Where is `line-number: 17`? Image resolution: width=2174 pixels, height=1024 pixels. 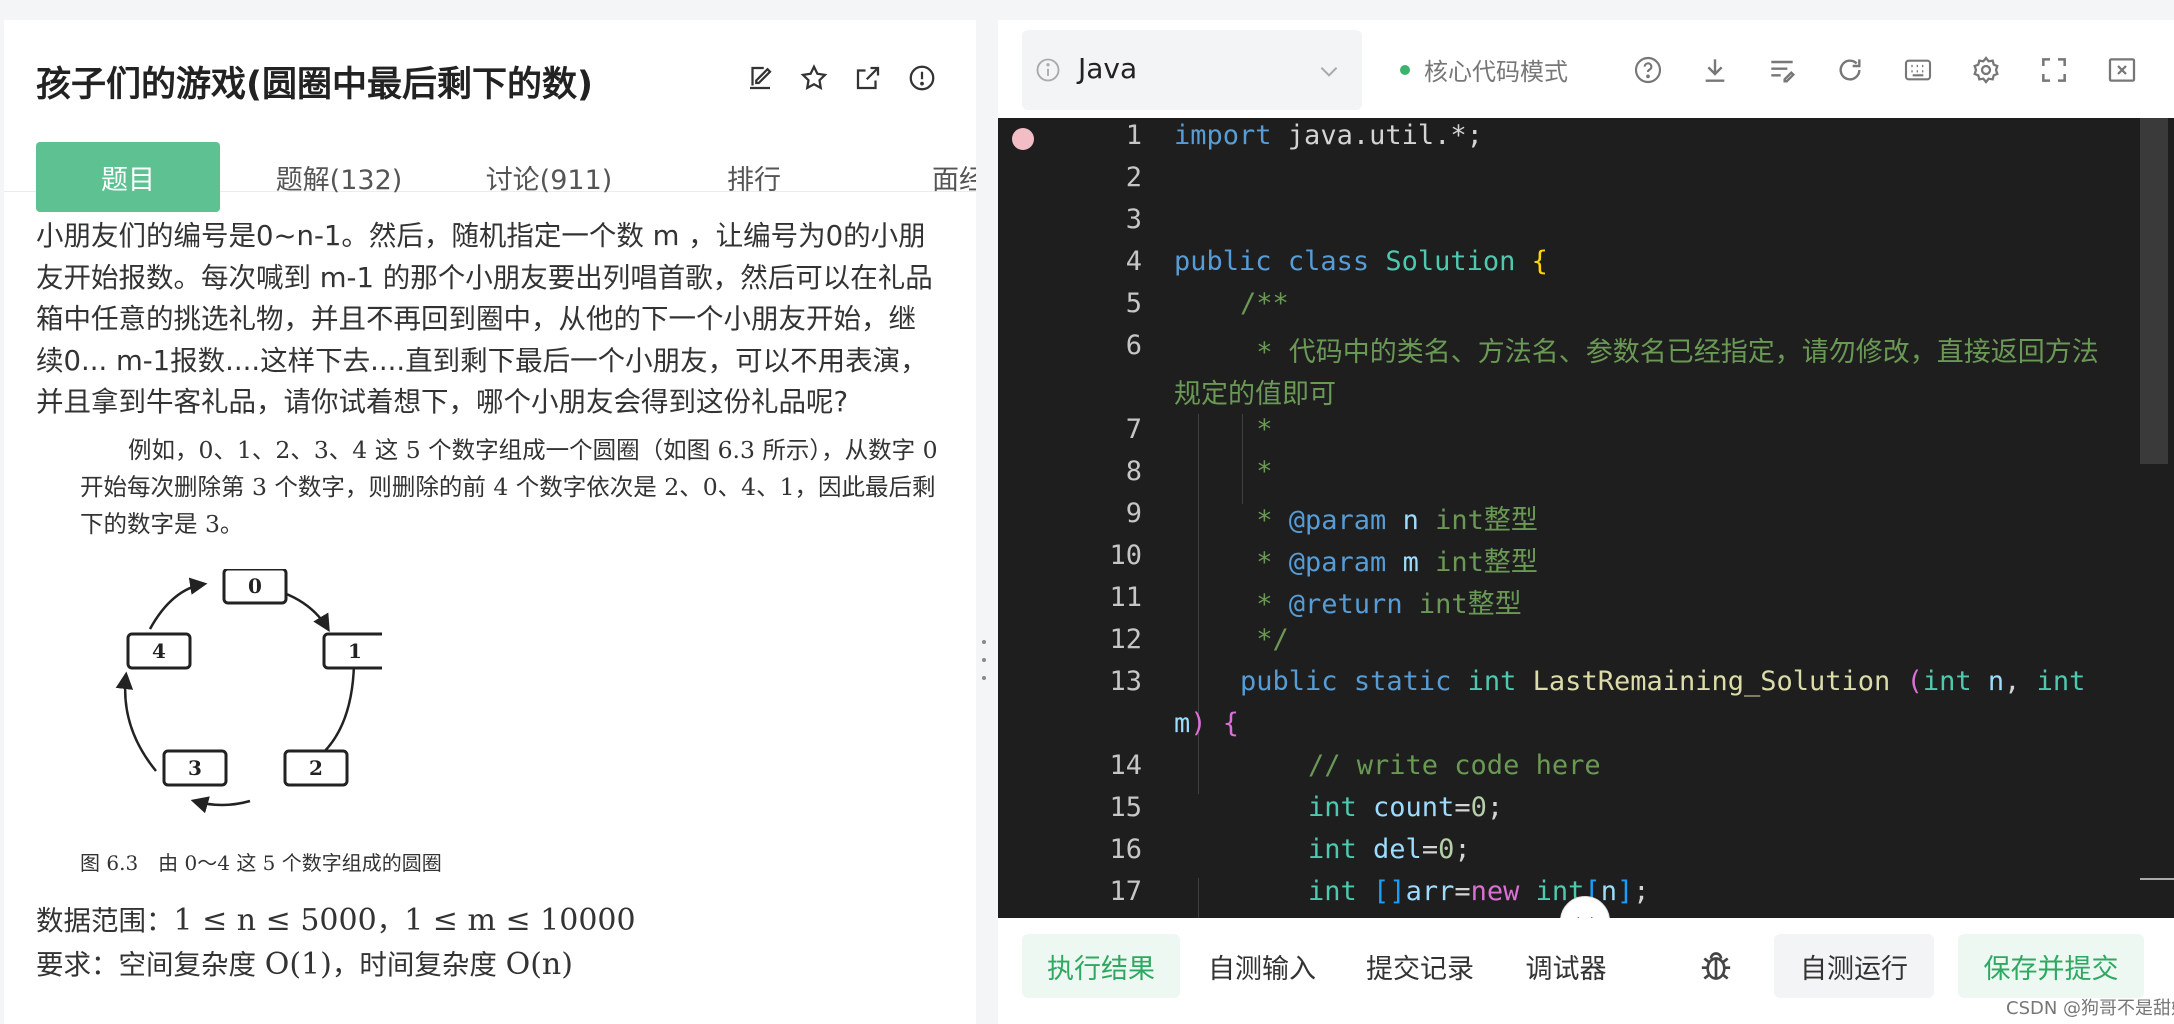
line-number: 17 is located at coordinates (1125, 891).